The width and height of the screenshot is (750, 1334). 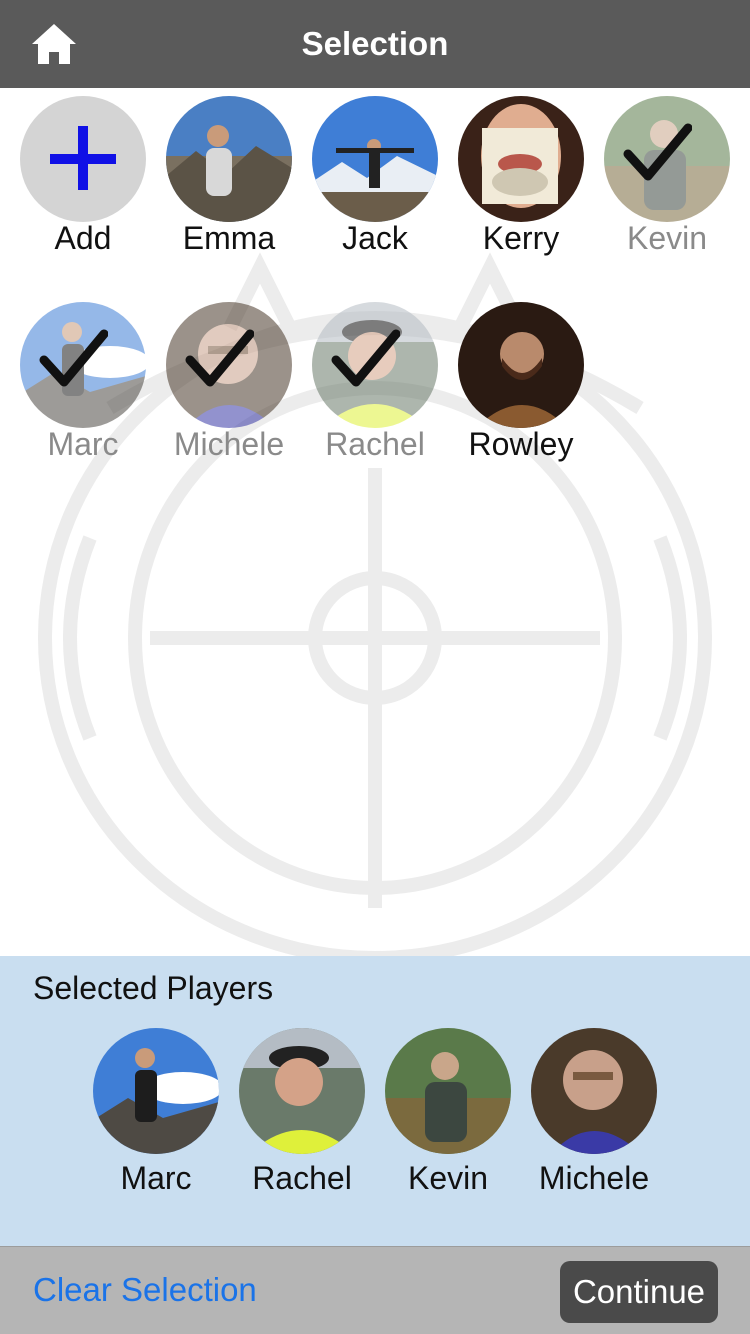 I want to click on player-michele: Michele, so click(x=229, y=389).